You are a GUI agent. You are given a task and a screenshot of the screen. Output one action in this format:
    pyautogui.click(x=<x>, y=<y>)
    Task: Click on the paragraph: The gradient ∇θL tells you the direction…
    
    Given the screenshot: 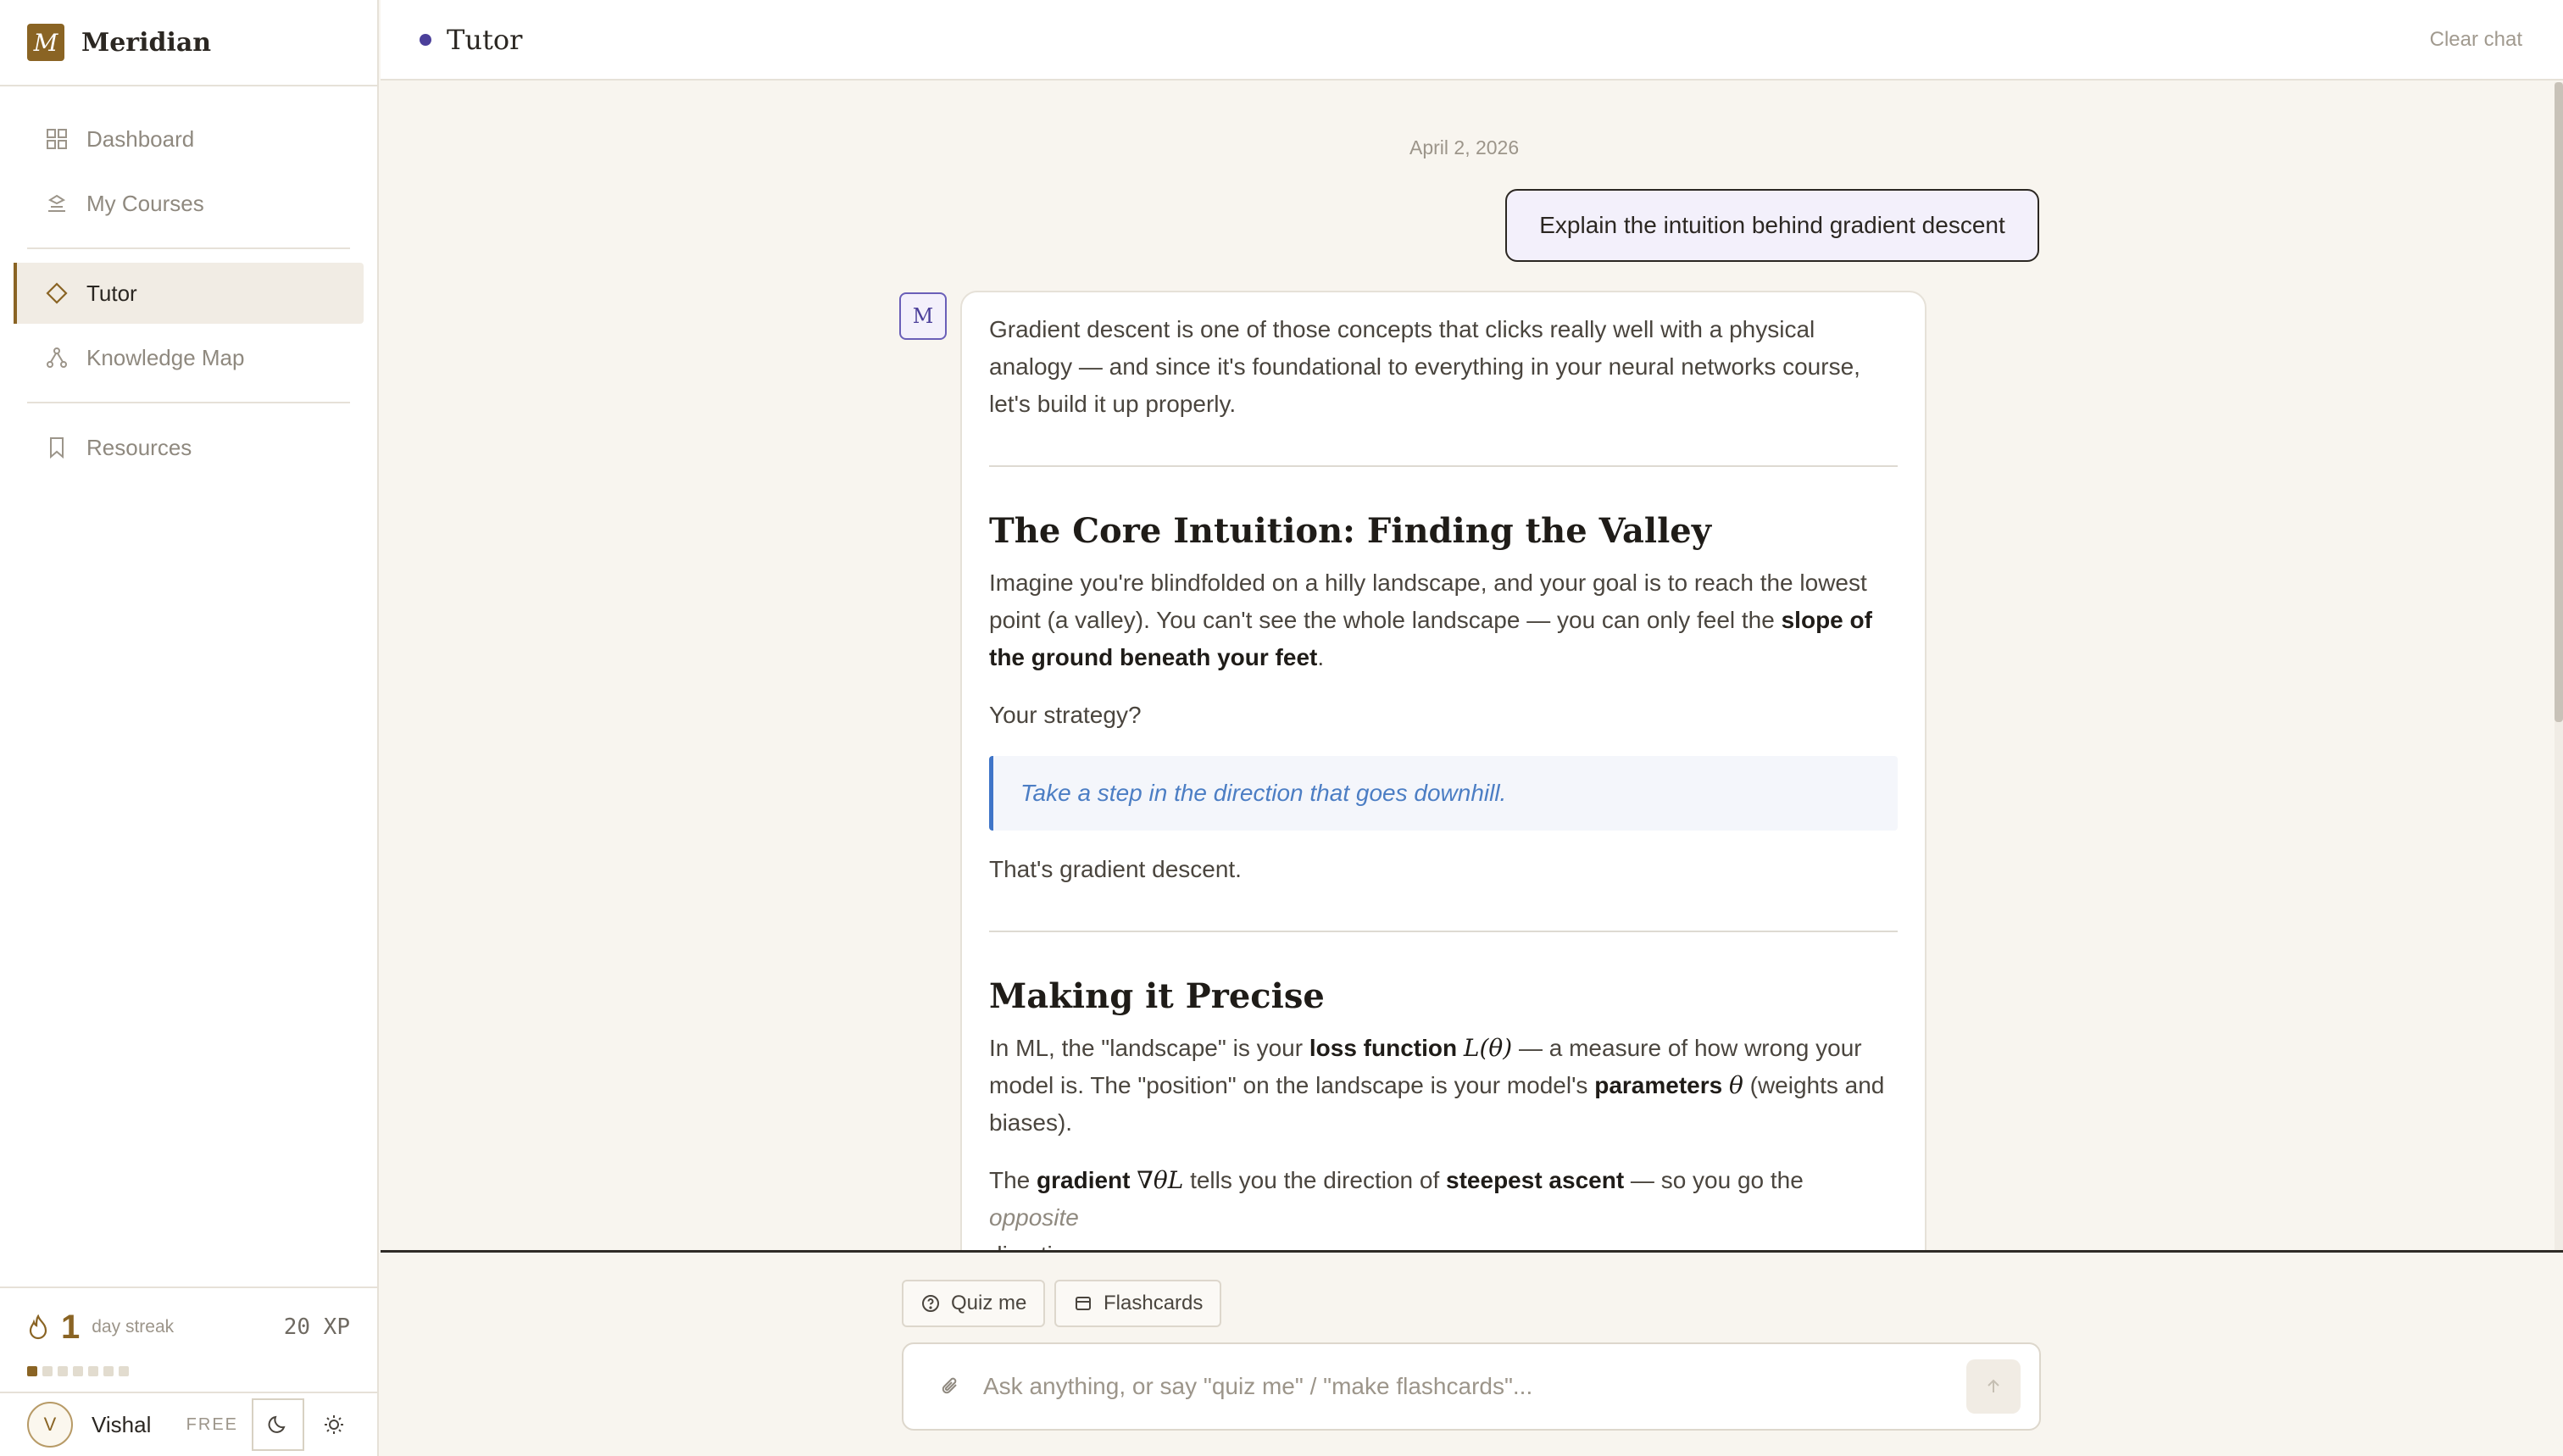 What is the action you would take?
    pyautogui.click(x=1443, y=1206)
    